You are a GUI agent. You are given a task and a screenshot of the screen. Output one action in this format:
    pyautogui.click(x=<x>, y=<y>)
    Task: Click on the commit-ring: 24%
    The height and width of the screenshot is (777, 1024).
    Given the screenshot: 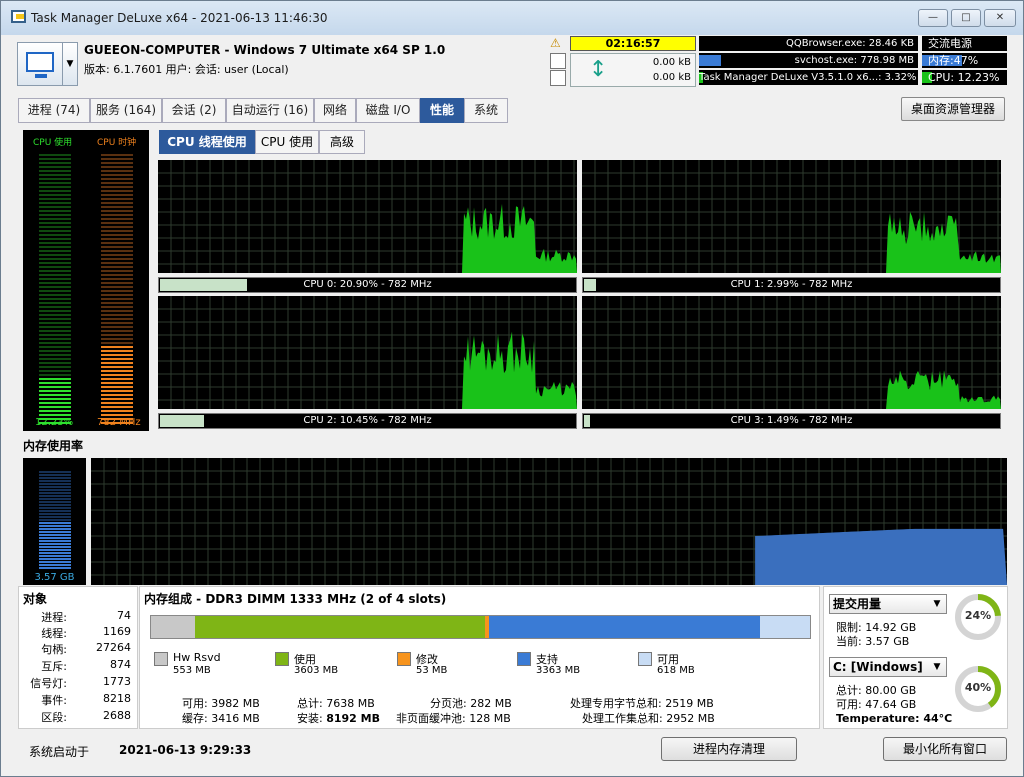 What is the action you would take?
    pyautogui.click(x=978, y=617)
    